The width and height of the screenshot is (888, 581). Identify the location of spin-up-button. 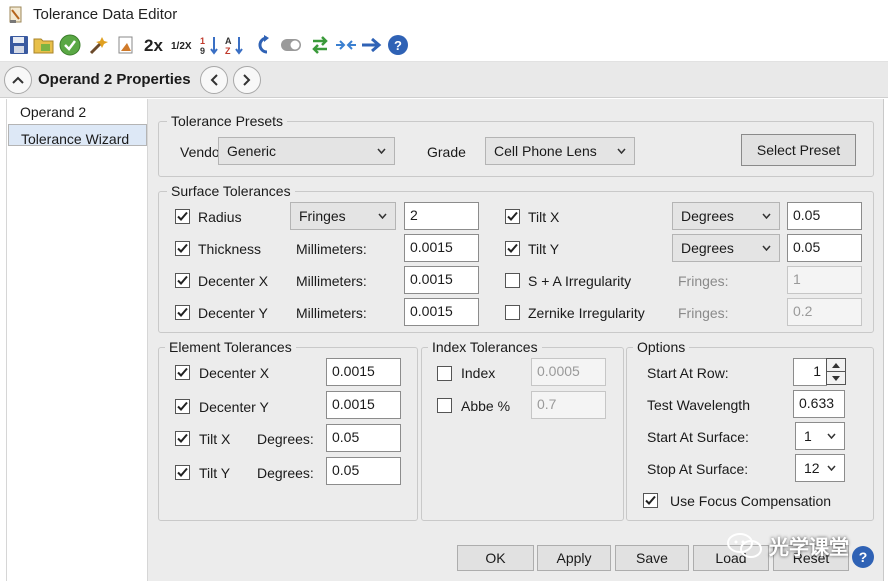
(836, 365).